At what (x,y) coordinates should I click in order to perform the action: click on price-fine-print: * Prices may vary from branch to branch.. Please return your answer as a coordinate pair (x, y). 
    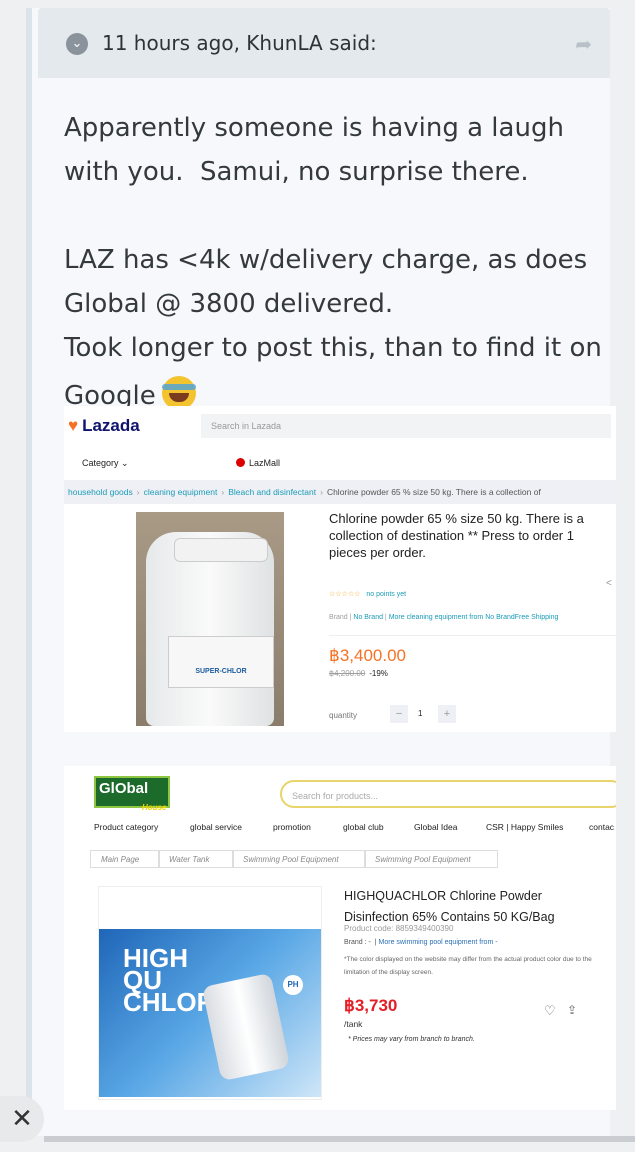
    Looking at the image, I should click on (411, 1039).